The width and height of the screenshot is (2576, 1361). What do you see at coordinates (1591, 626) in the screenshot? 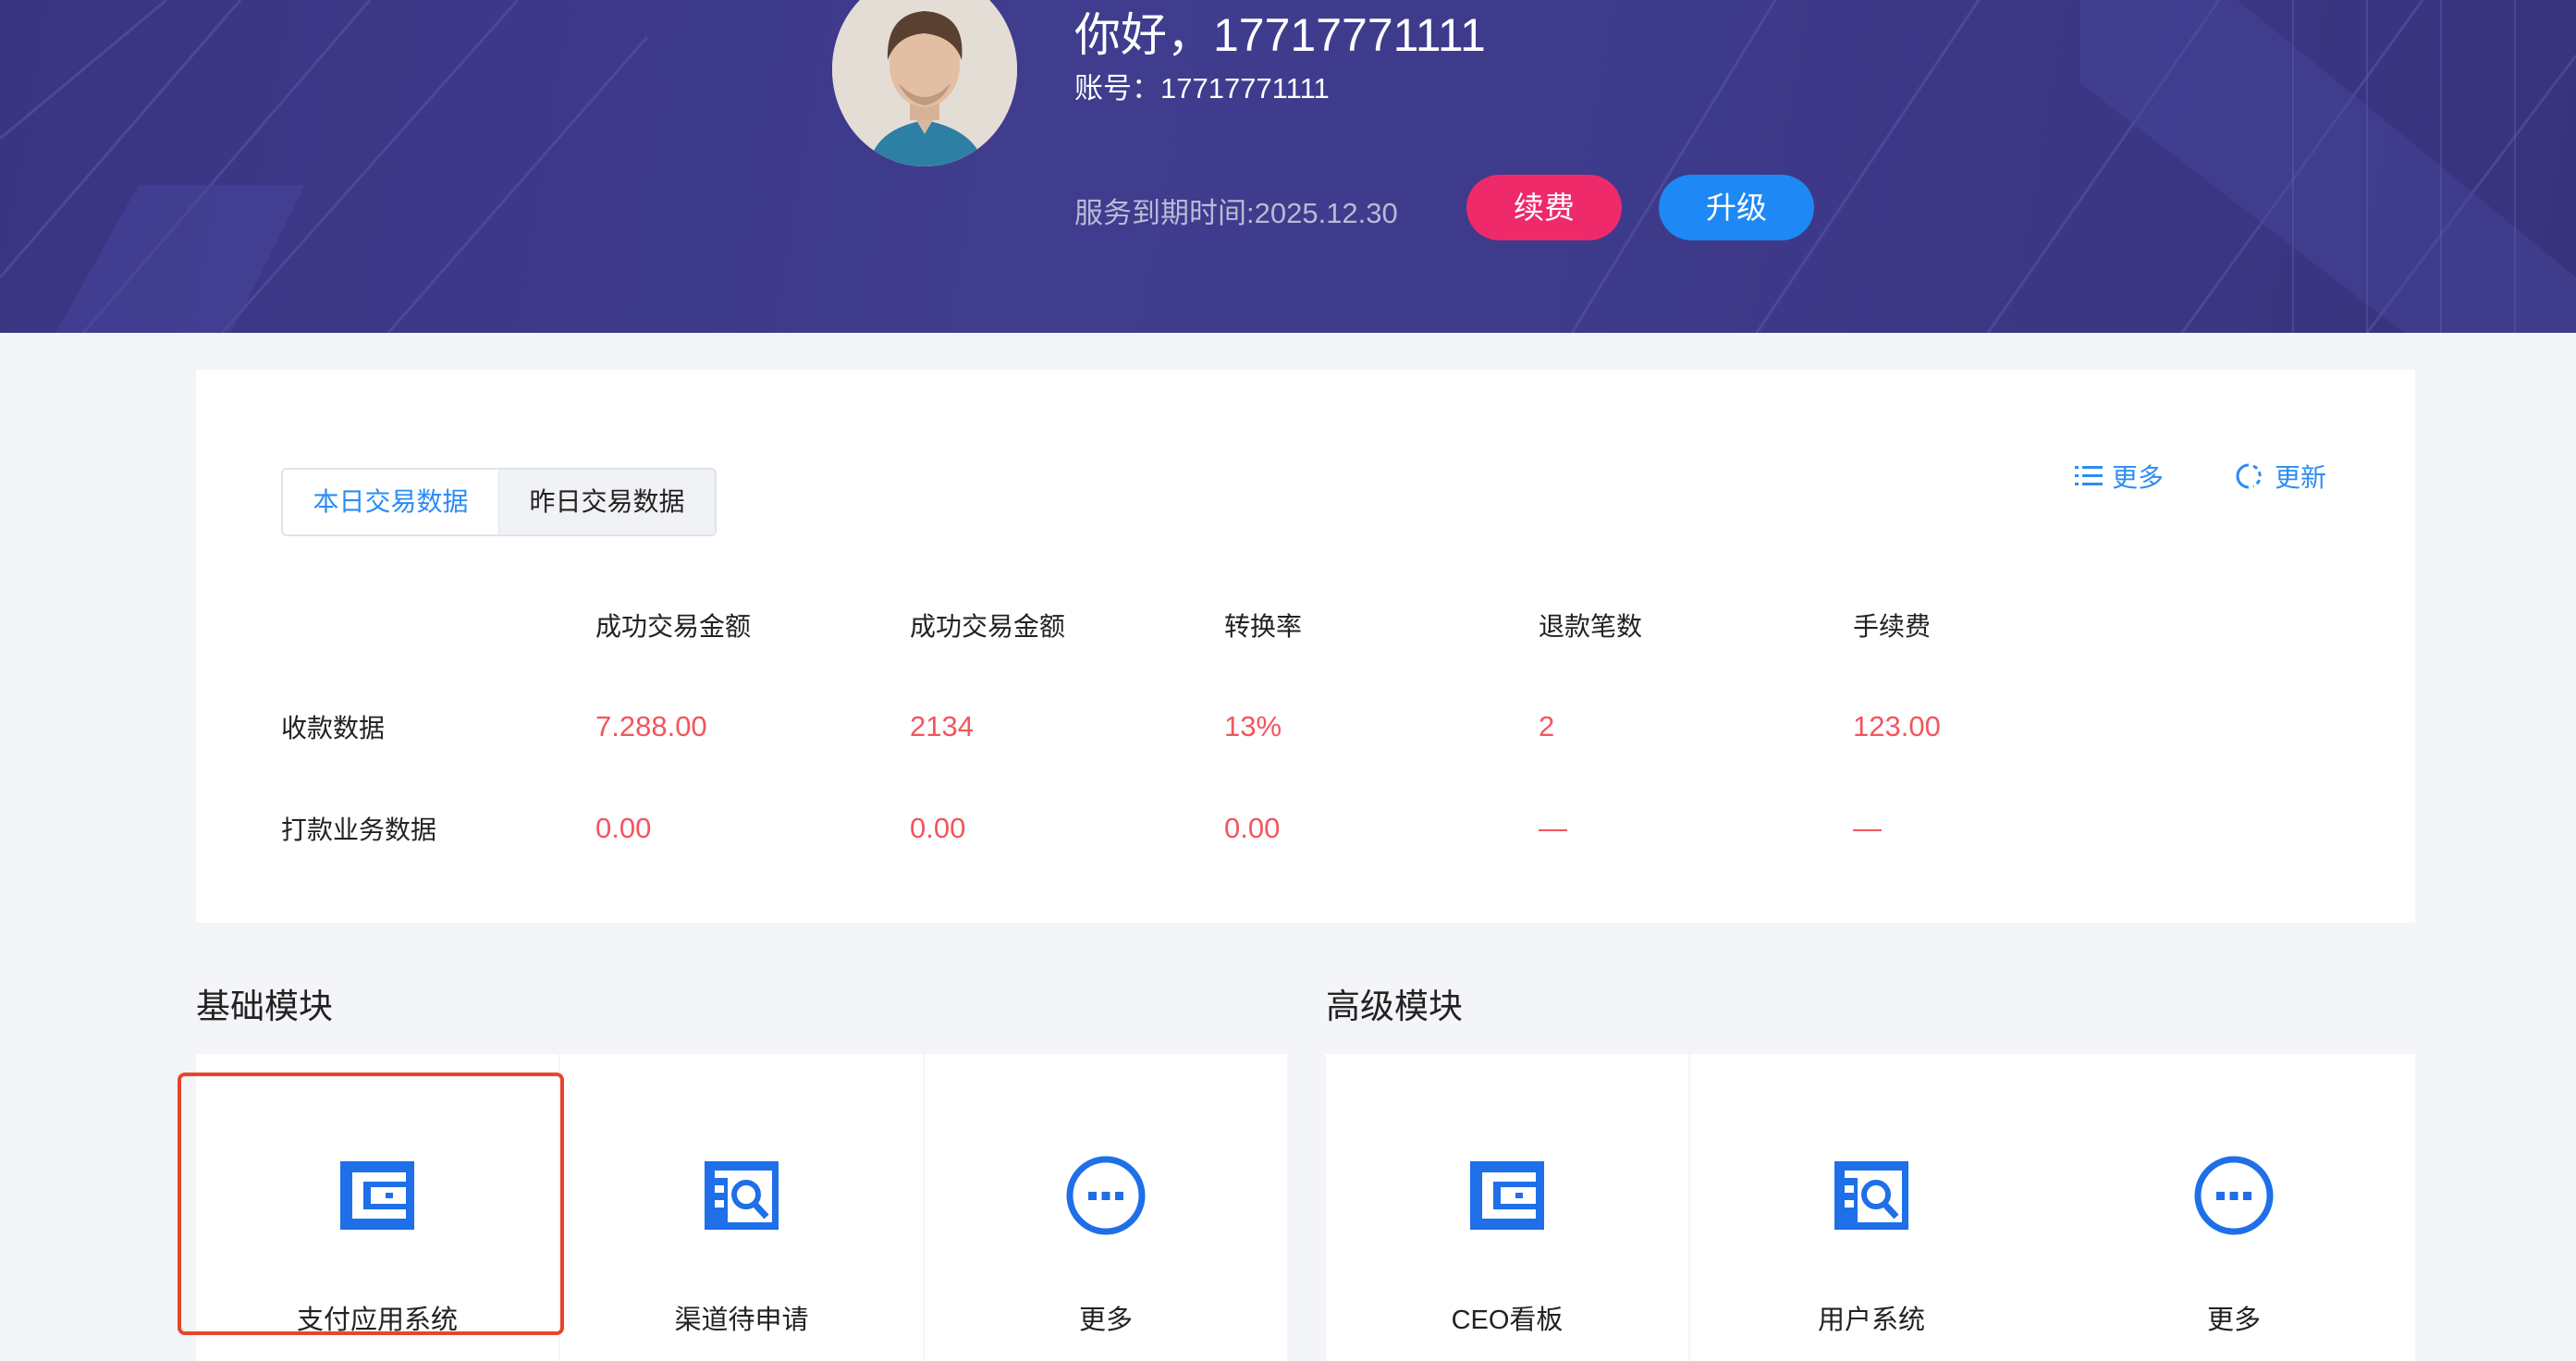
I see `column-header: 退款笔数` at bounding box center [1591, 626].